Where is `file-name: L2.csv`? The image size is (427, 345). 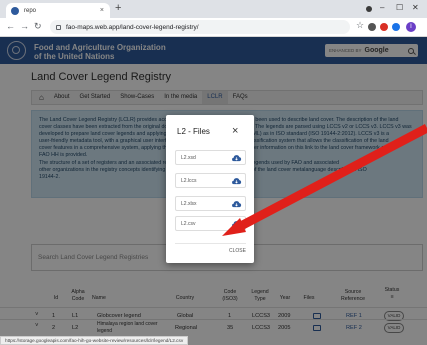
file-name: L2.csv is located at coordinates (188, 224).